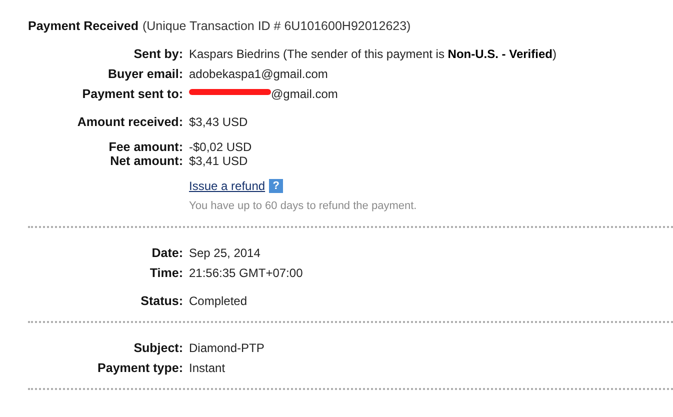 Image resolution: width=673 pixels, height=417 pixels. Describe the element at coordinates (220, 147) in the screenshot. I see `field-value: -$0,02 USD` at that location.